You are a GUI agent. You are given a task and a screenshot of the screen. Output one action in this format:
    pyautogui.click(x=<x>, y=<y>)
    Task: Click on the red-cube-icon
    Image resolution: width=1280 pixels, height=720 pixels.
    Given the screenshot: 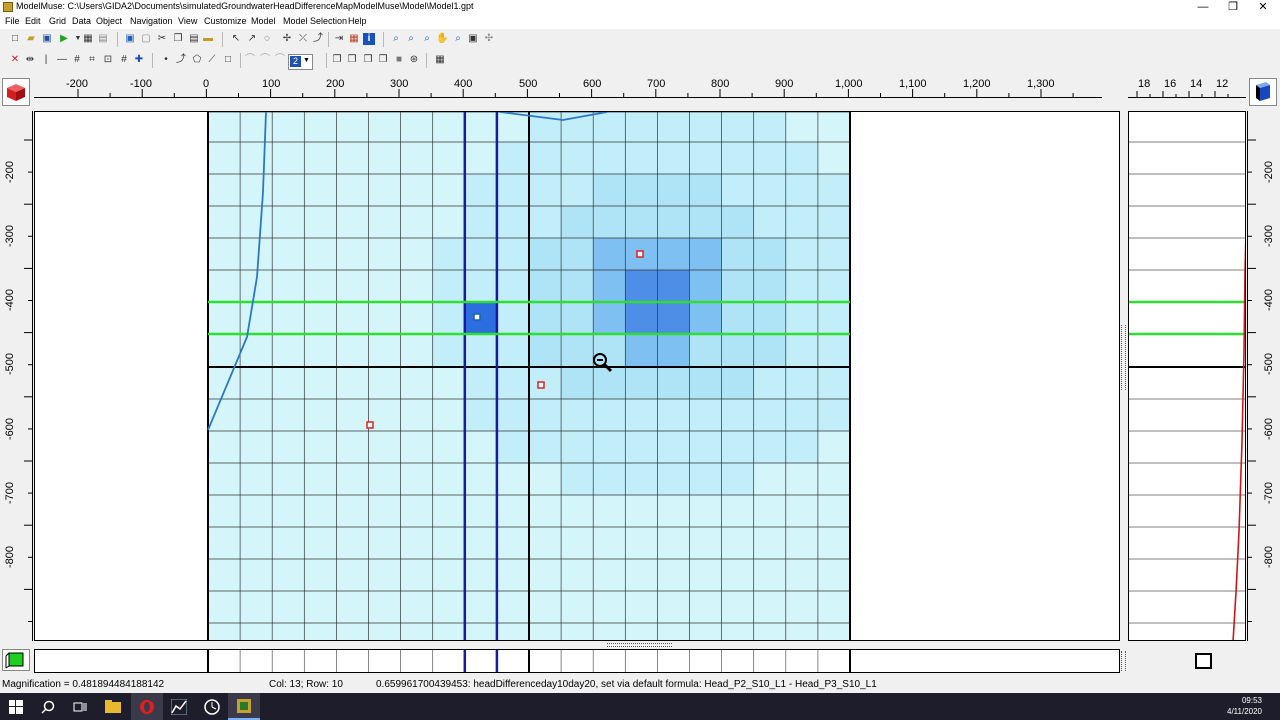 What is the action you would take?
    pyautogui.click(x=16, y=92)
    